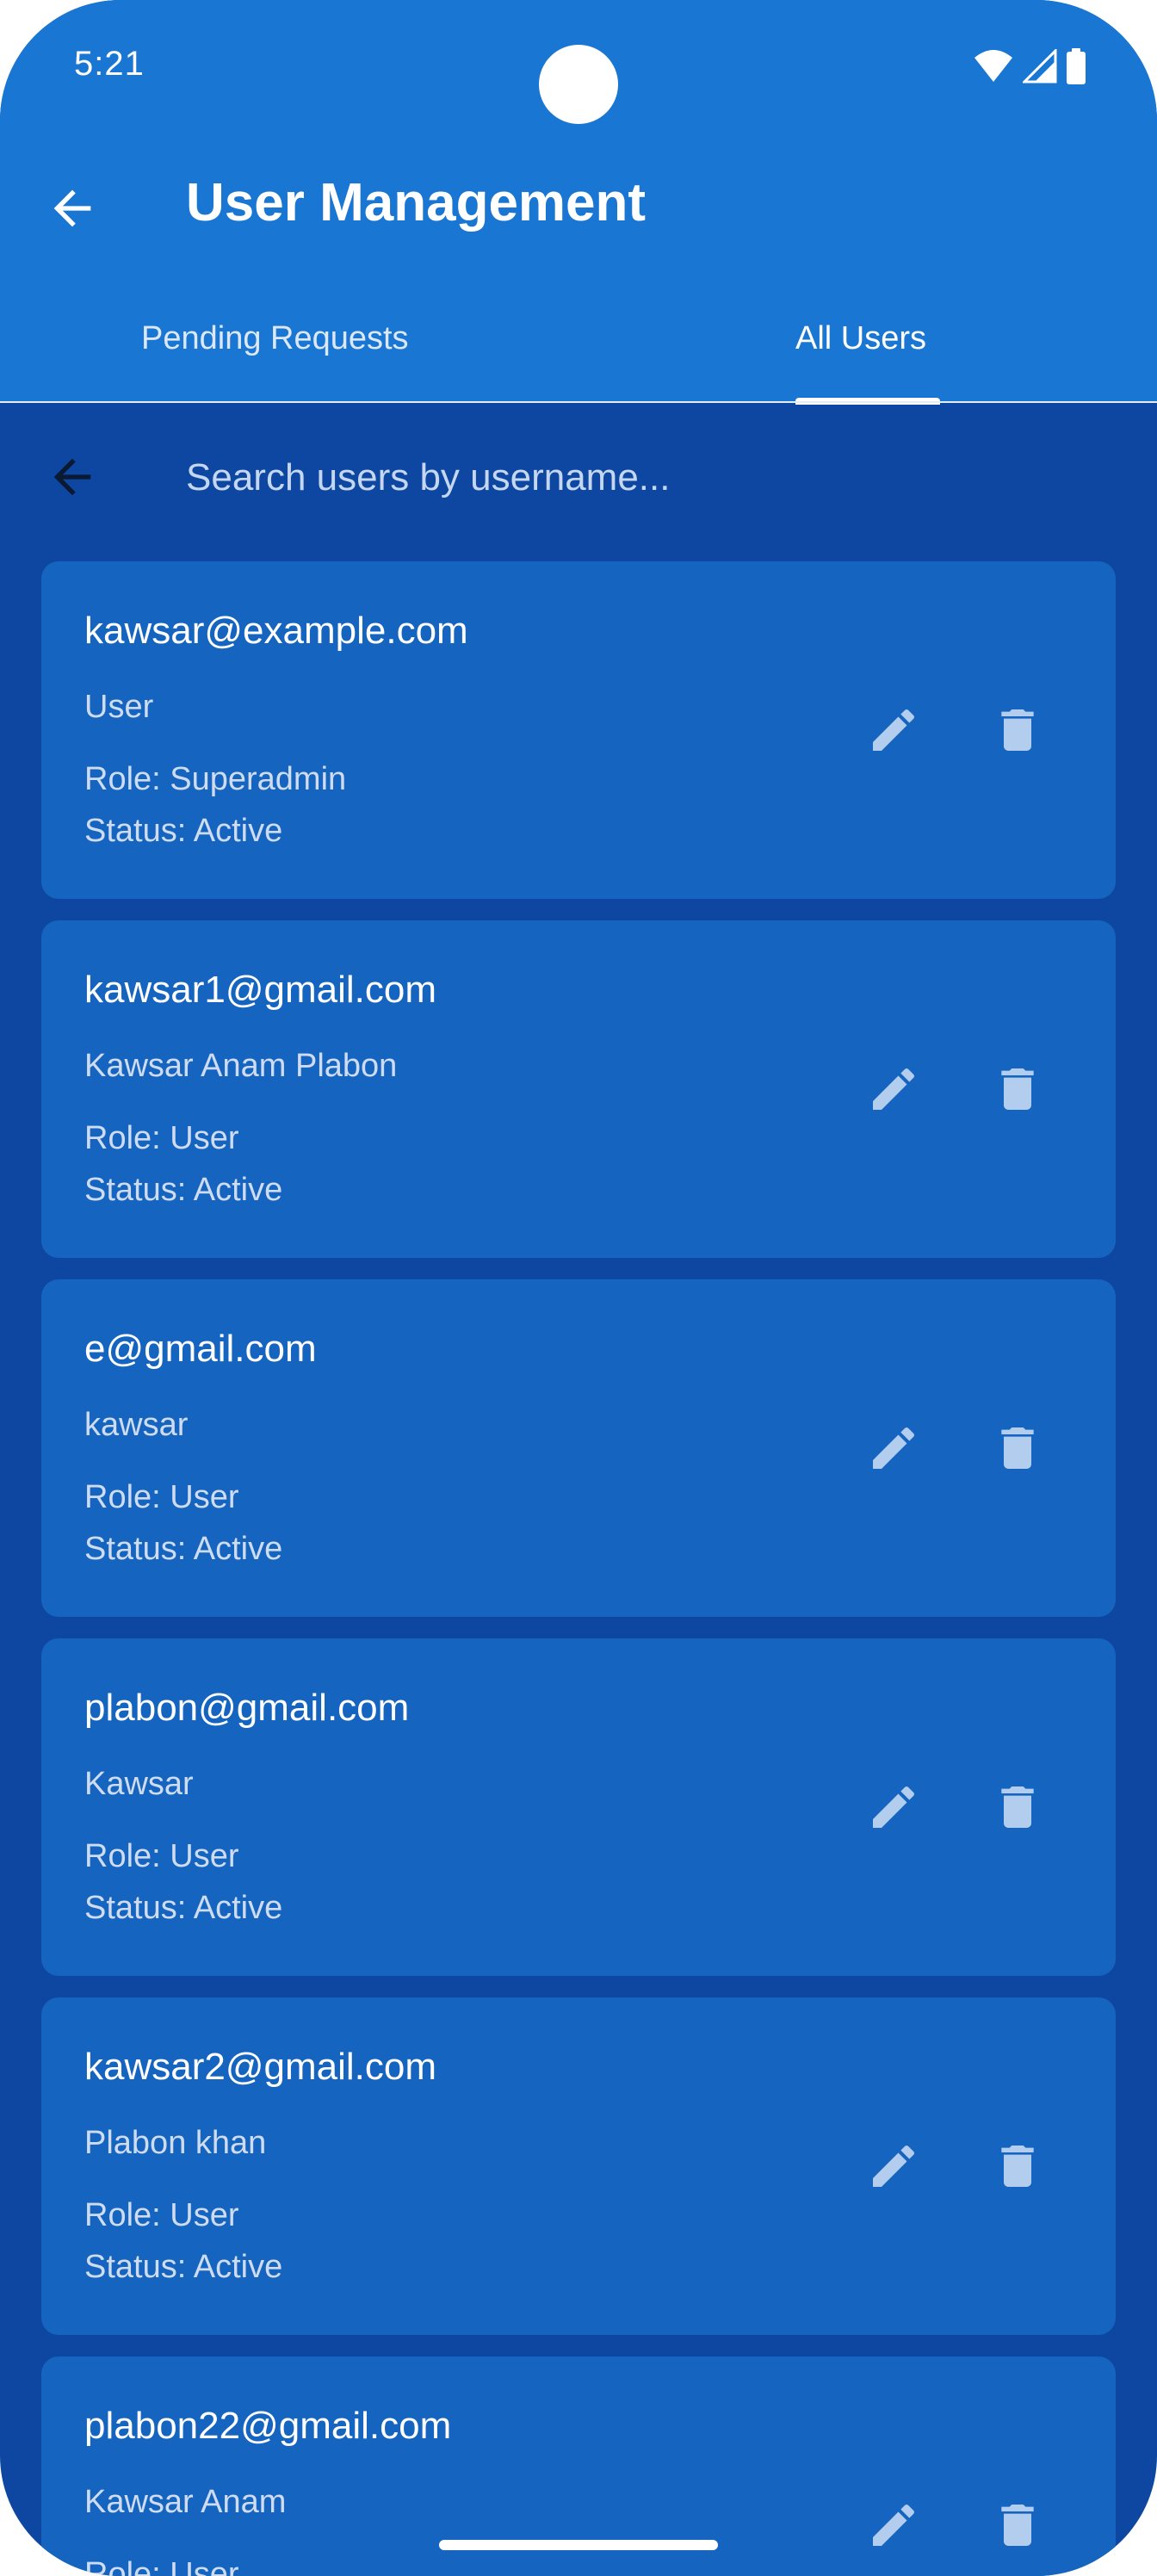 The image size is (1157, 2576). I want to click on status-time: 5:21, so click(110, 64).